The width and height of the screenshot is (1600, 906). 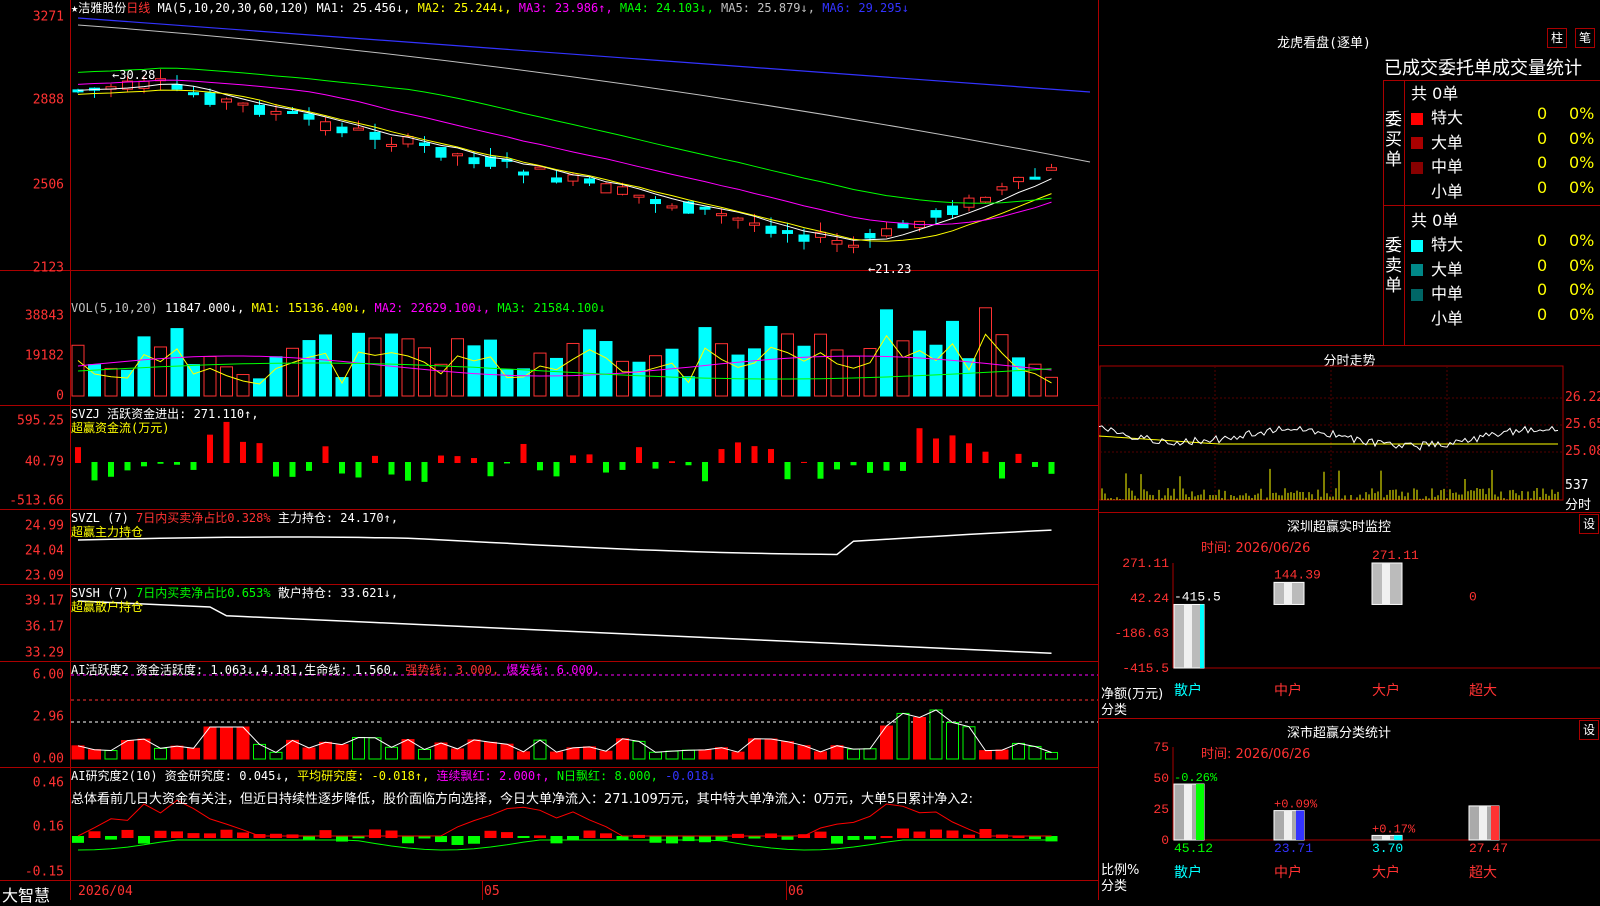 I want to click on monitor-category: 中户, so click(x=1288, y=690).